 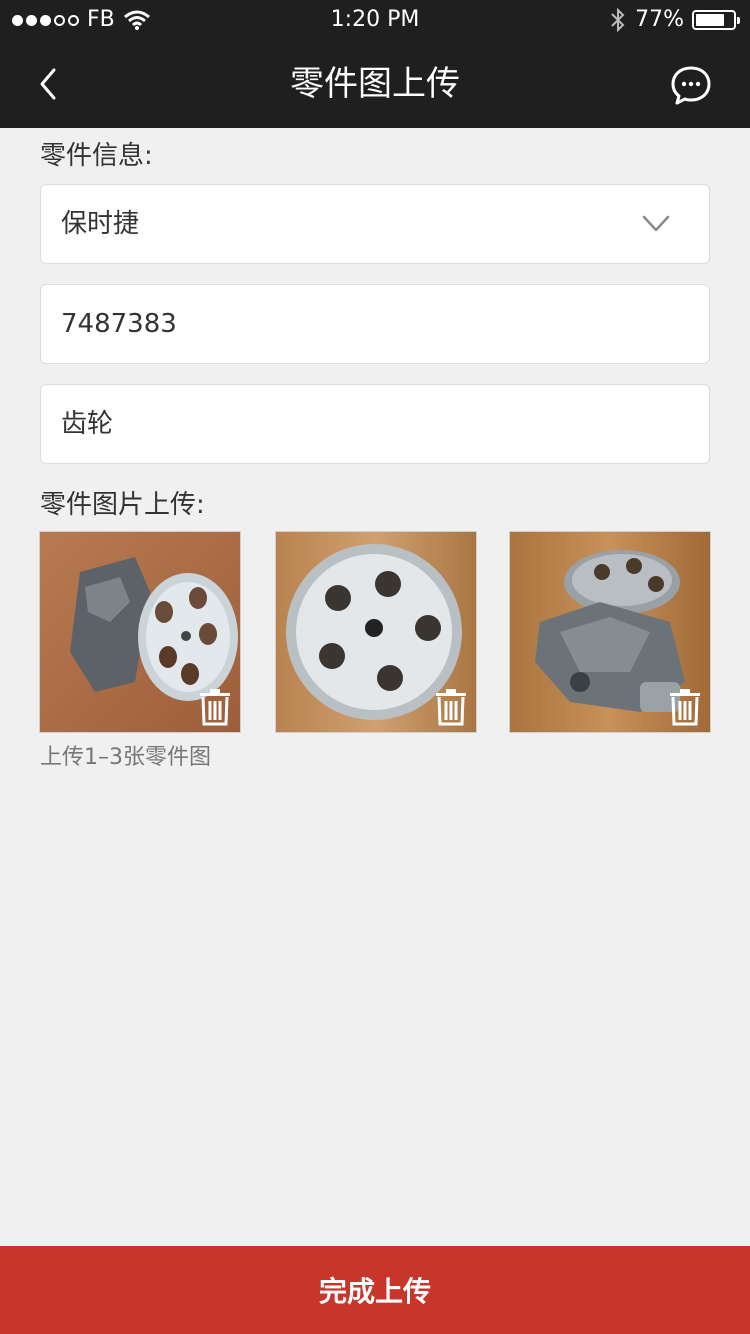 What do you see at coordinates (656, 223) in the screenshot?
I see `chevron-down-icon` at bounding box center [656, 223].